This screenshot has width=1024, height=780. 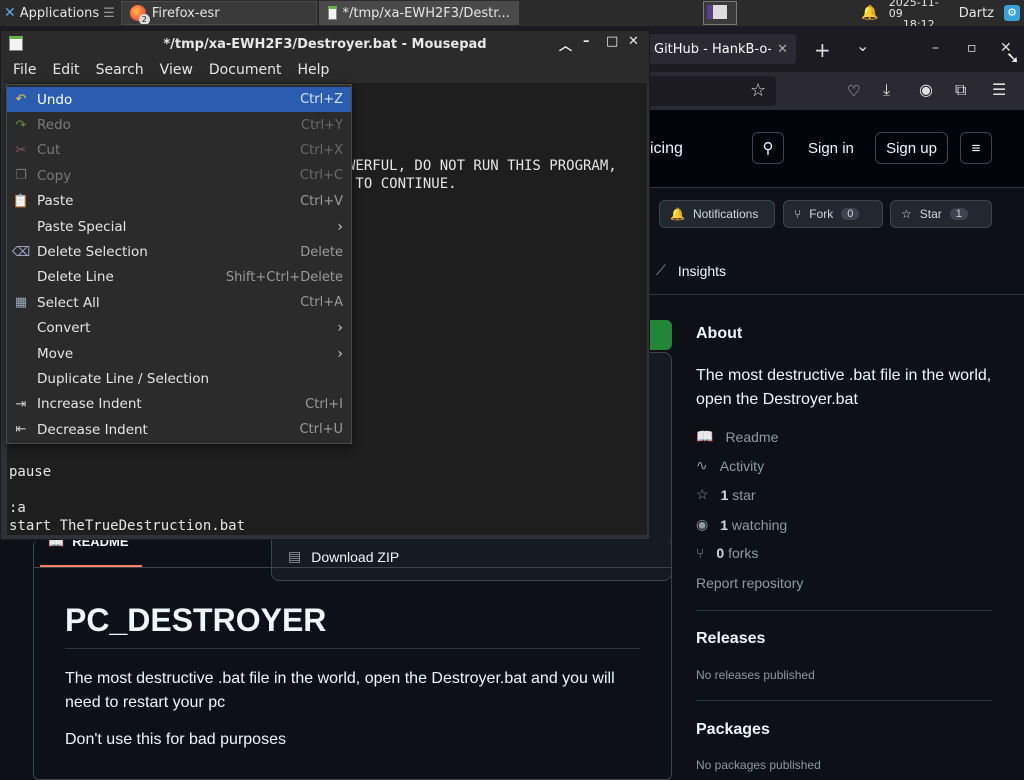 I want to click on menu-file: File, so click(x=24, y=70).